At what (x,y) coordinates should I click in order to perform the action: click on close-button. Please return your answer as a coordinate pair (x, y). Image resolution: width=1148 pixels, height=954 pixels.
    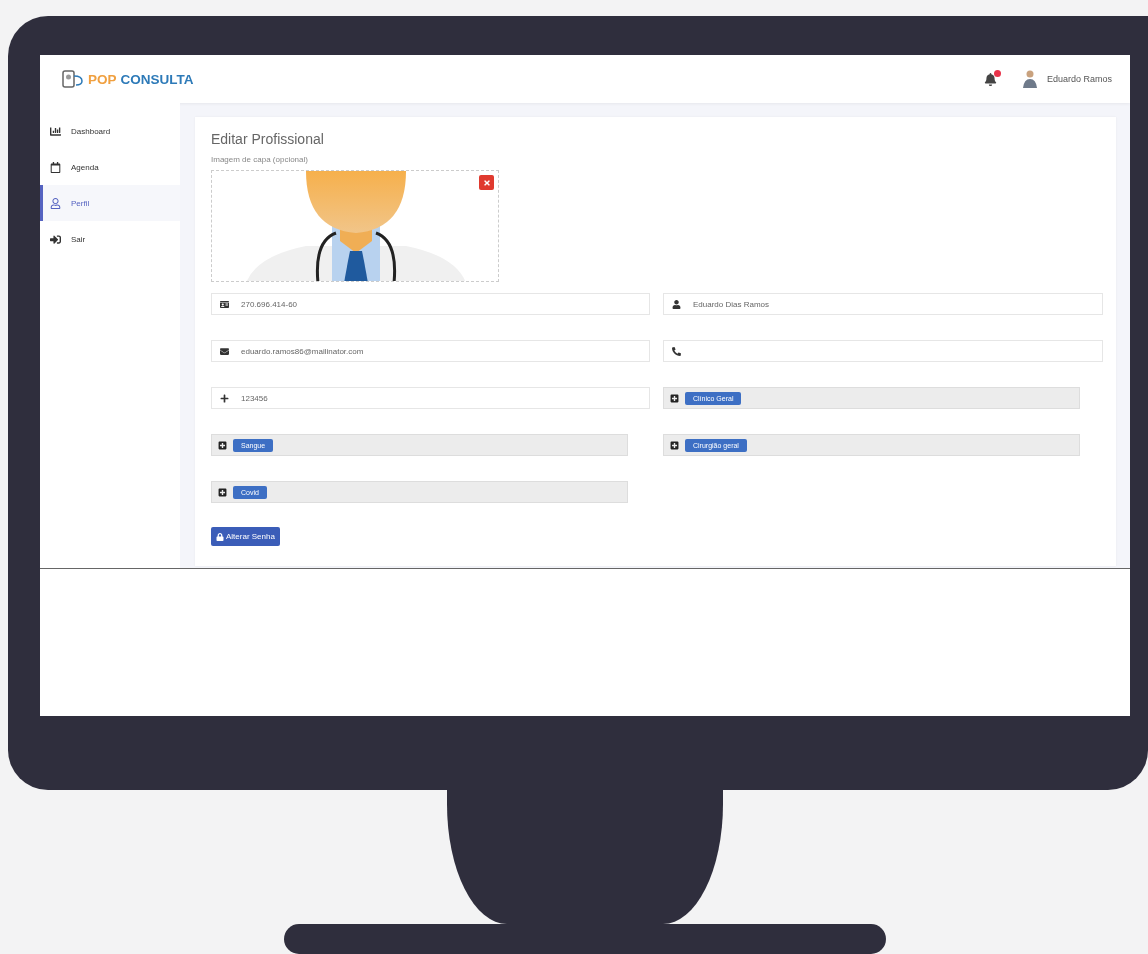
    Looking at the image, I should click on (486, 182).